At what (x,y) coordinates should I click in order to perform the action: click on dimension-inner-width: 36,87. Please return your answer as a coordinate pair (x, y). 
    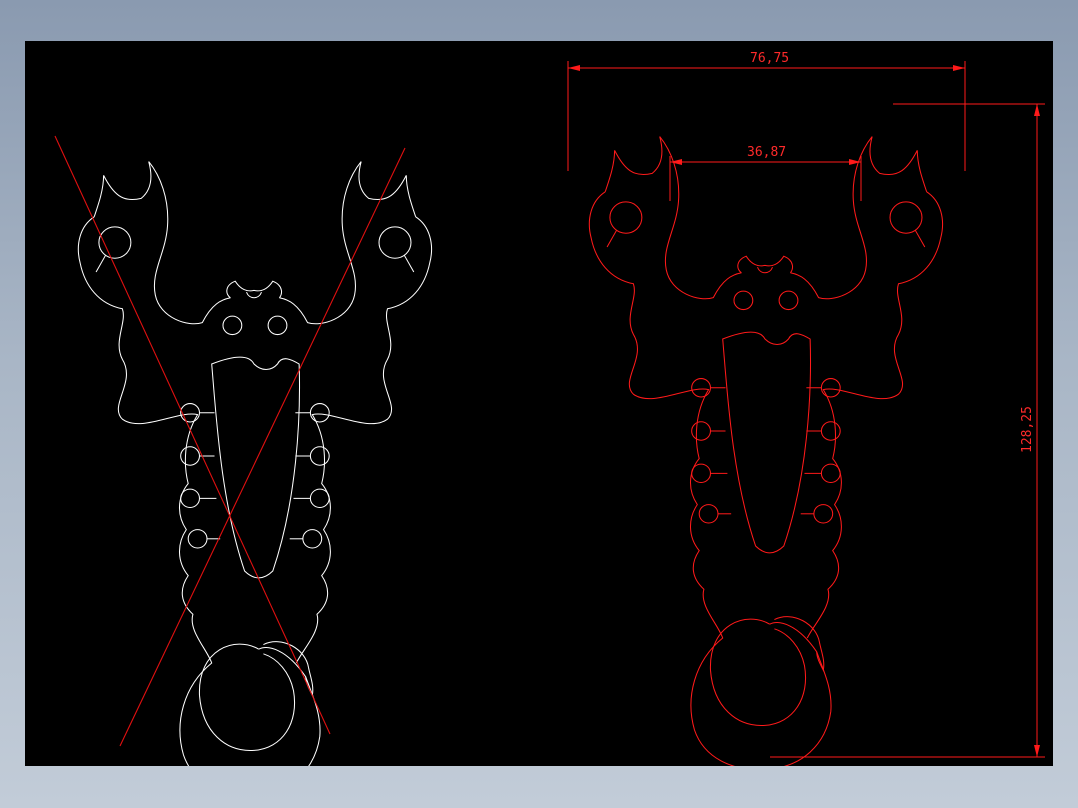
    Looking at the image, I should click on (765, 173).